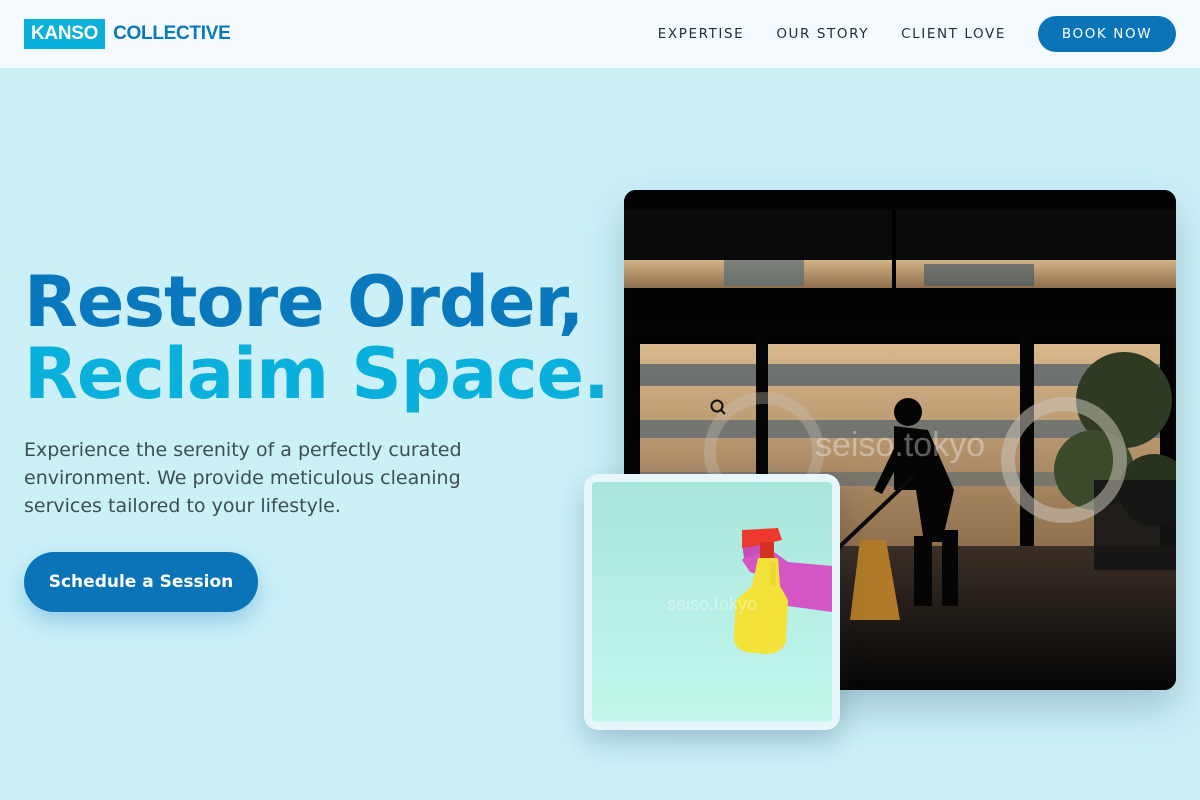 This screenshot has height=800, width=1200. I want to click on logo-box-text: KANSO, so click(65, 34).